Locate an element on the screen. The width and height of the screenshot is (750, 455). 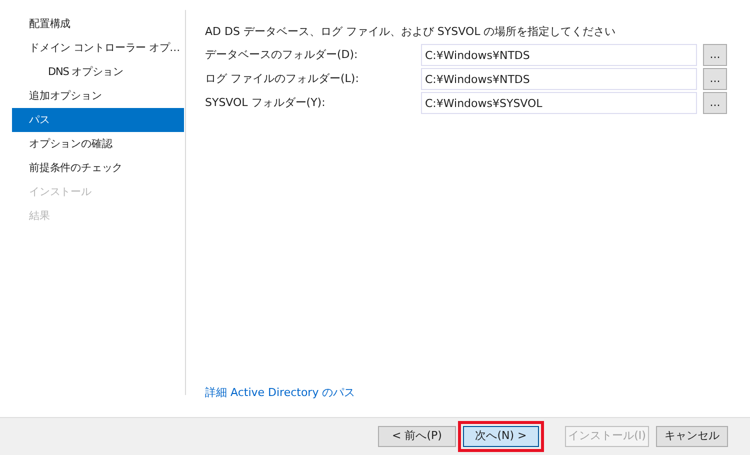
instruction-text: AD DS データベース、ログ ファイル、および SYSVOL の場所を指定してください is located at coordinates (411, 32).